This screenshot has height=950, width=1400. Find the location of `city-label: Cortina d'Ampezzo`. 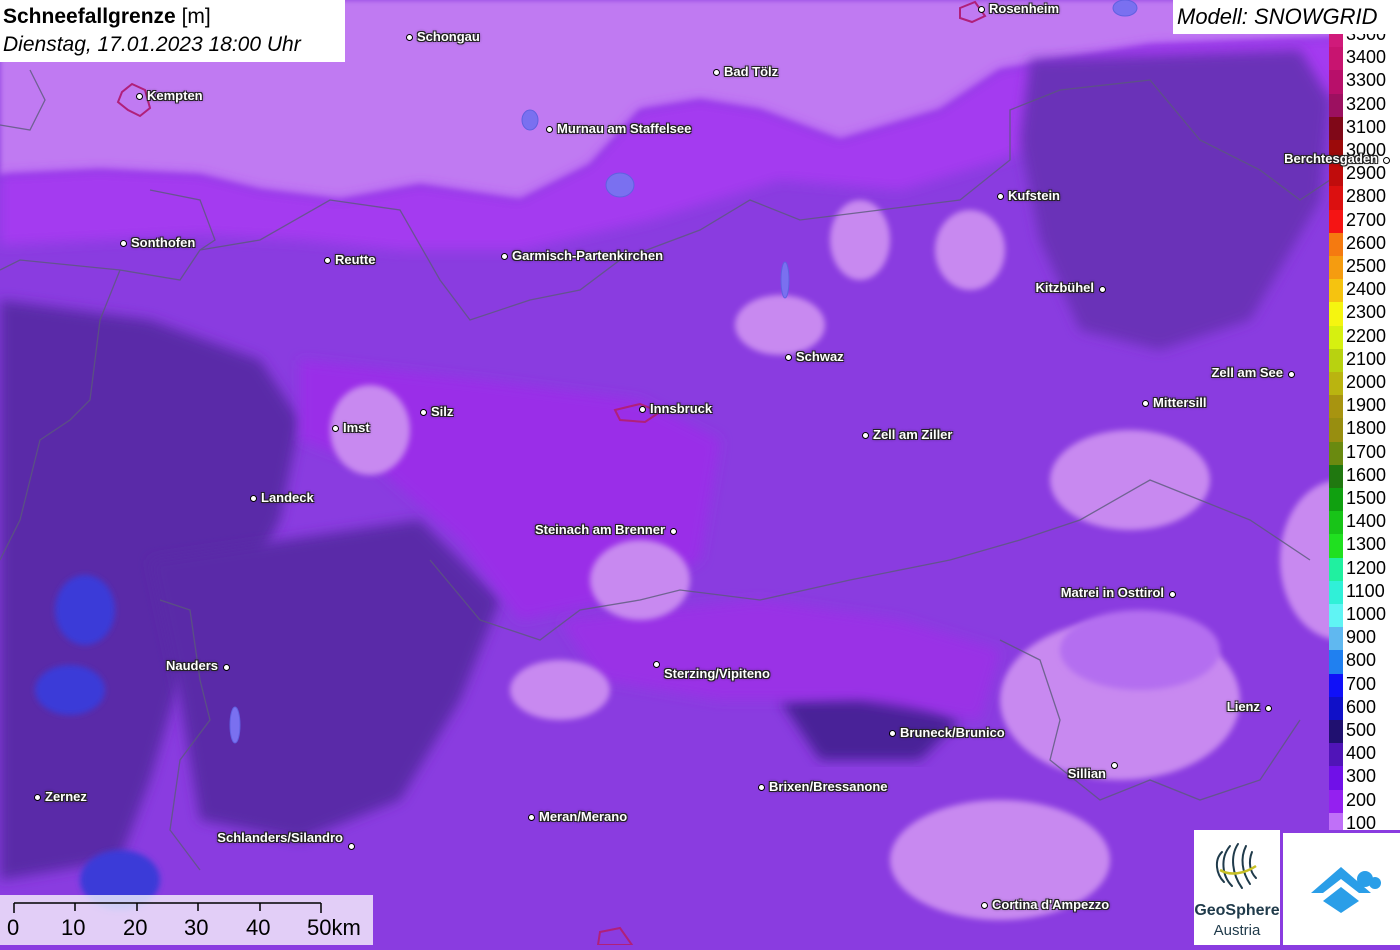

city-label: Cortina d'Ampezzo is located at coordinates (1051, 904).